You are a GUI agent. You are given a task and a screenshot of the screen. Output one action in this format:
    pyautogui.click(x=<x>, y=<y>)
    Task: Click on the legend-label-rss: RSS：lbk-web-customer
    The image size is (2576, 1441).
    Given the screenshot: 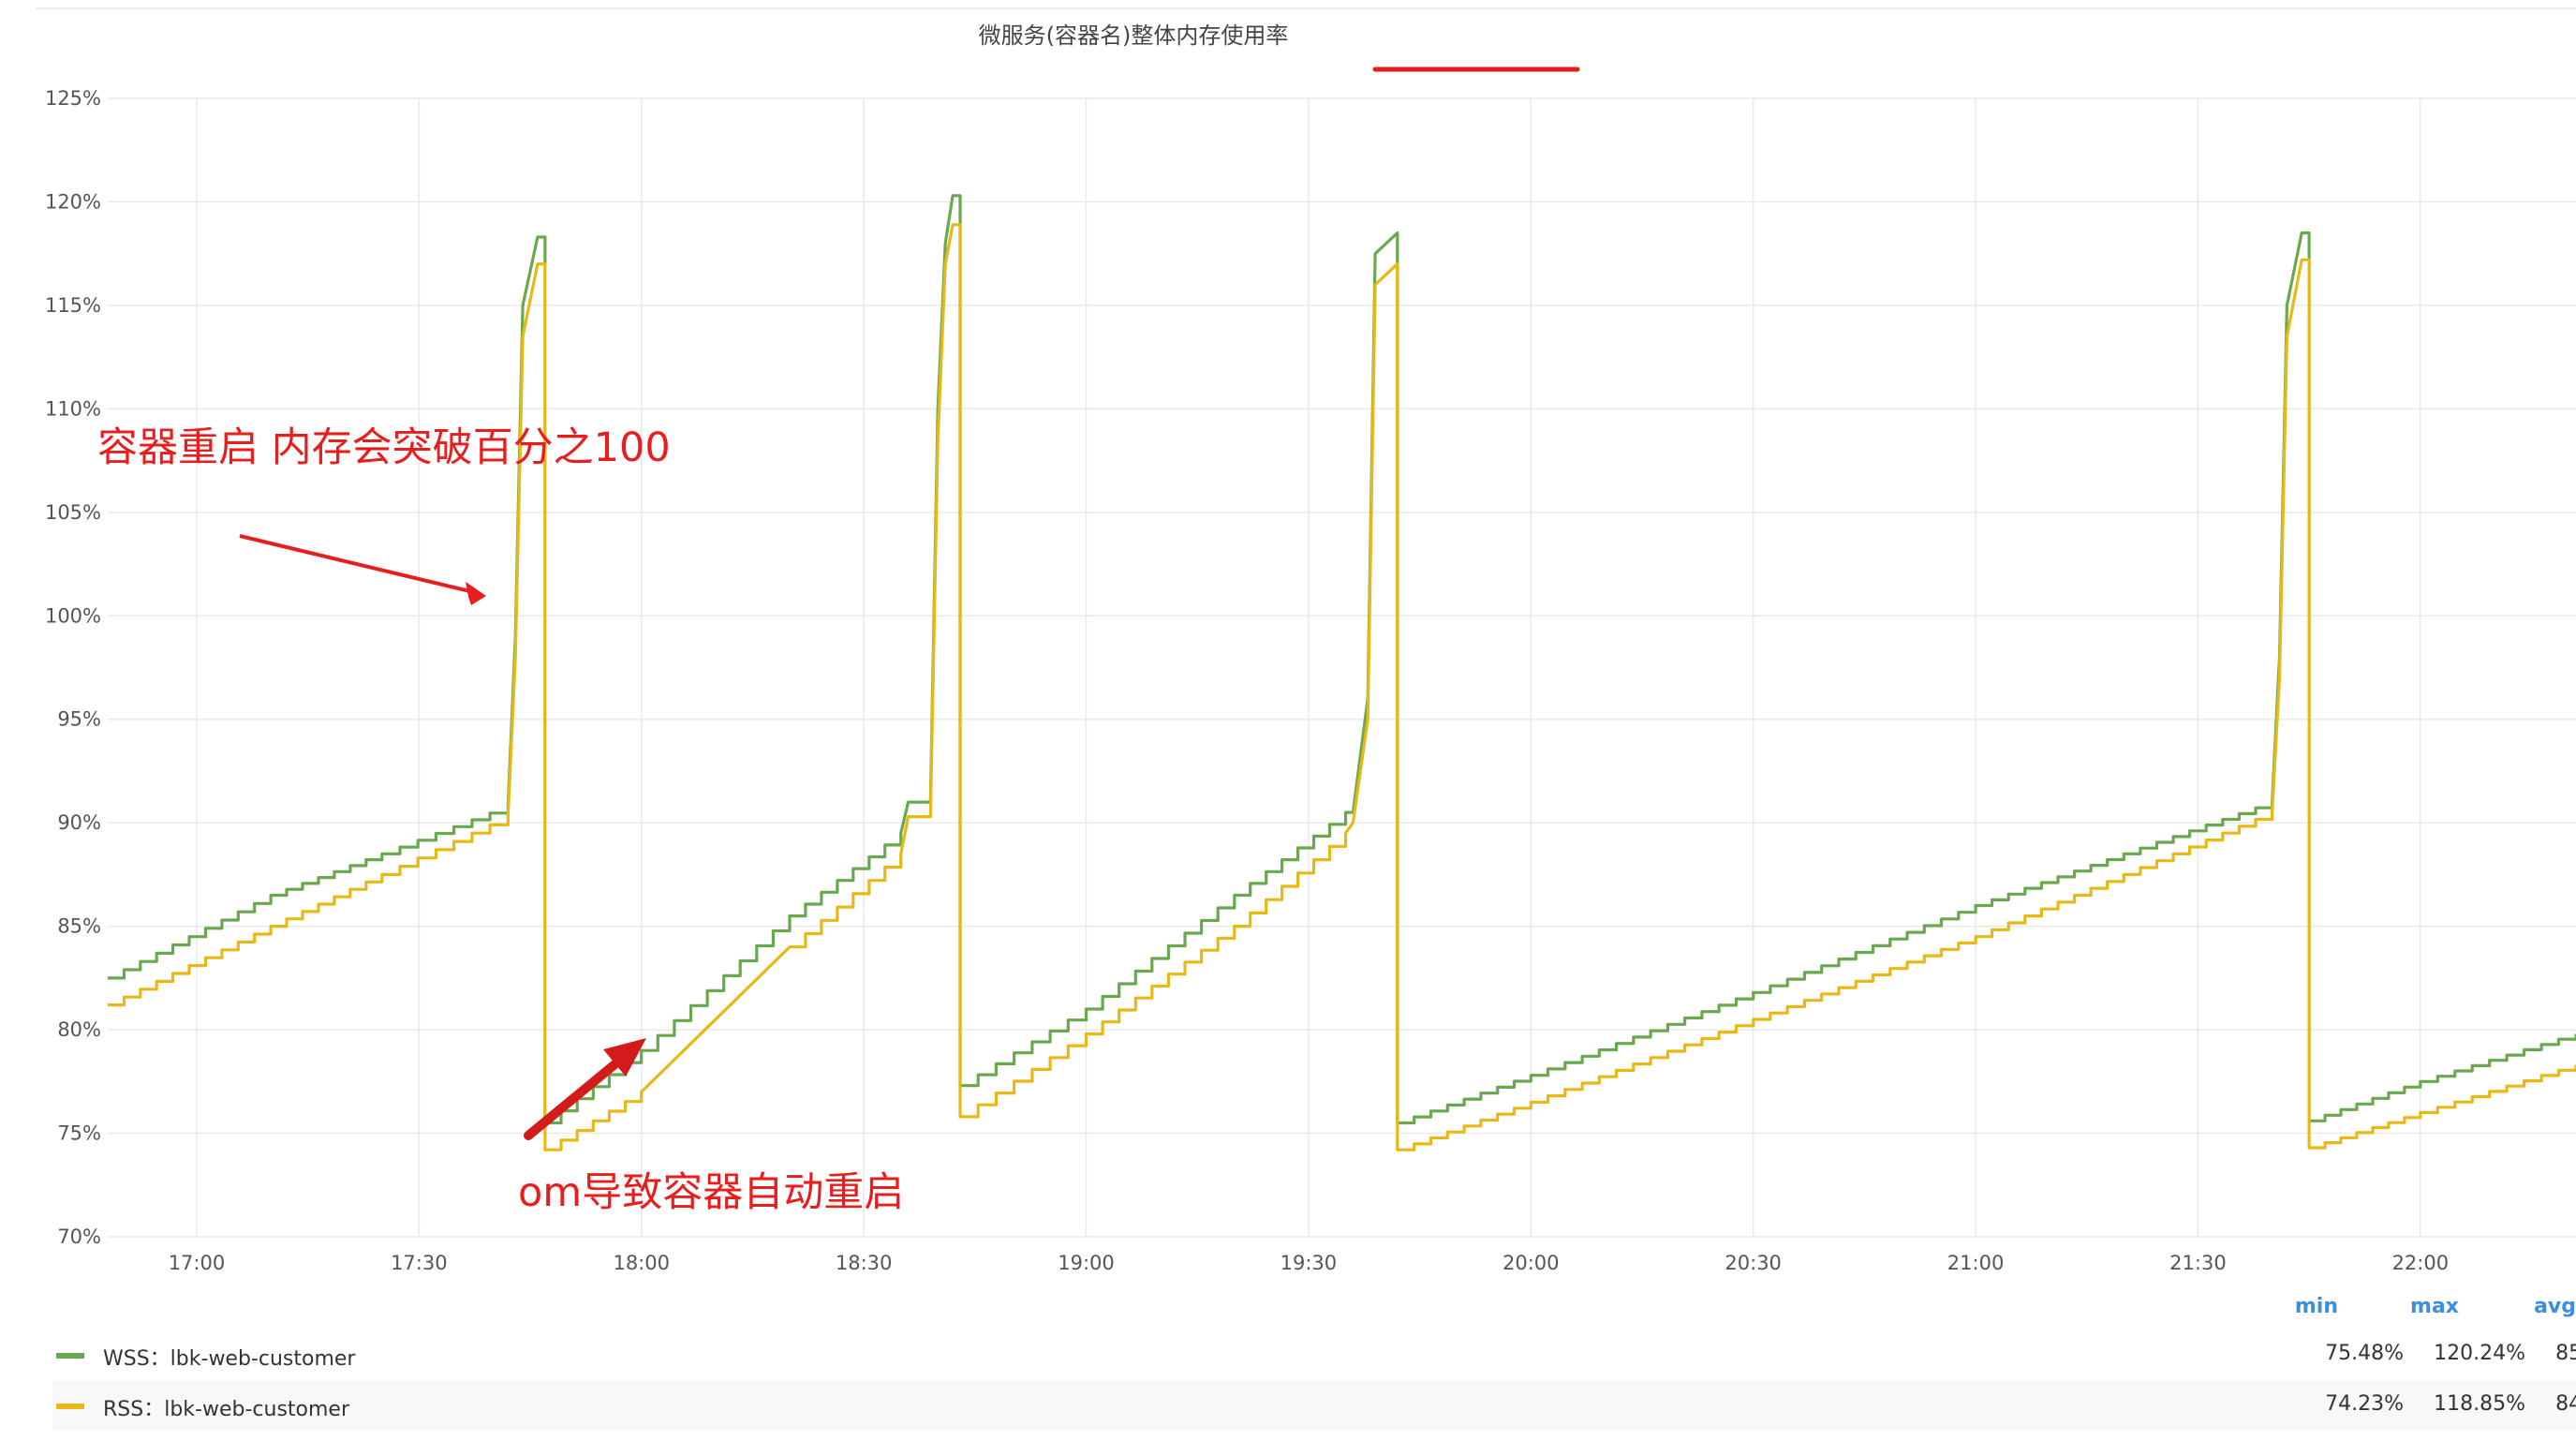 What is the action you would take?
    pyautogui.click(x=226, y=1409)
    